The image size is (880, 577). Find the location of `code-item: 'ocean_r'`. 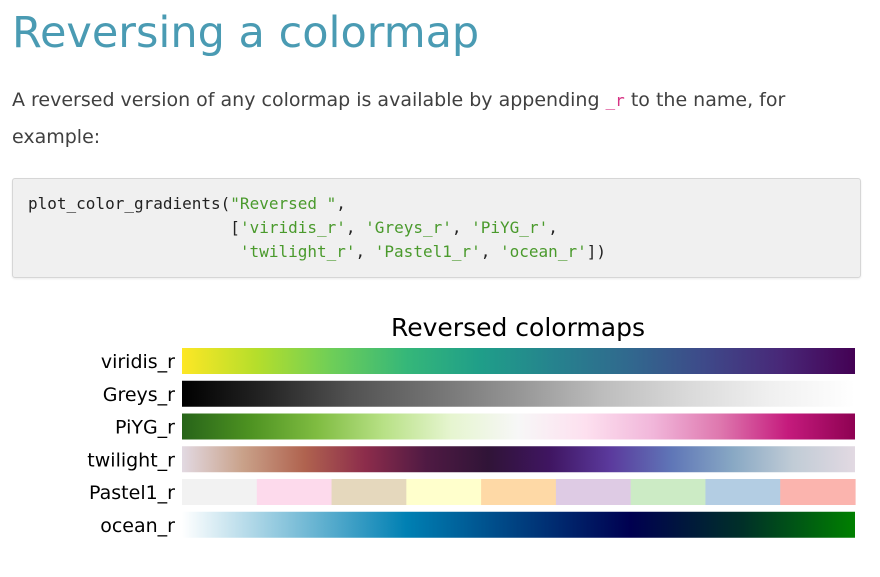

code-item: 'ocean_r' is located at coordinates (543, 251).